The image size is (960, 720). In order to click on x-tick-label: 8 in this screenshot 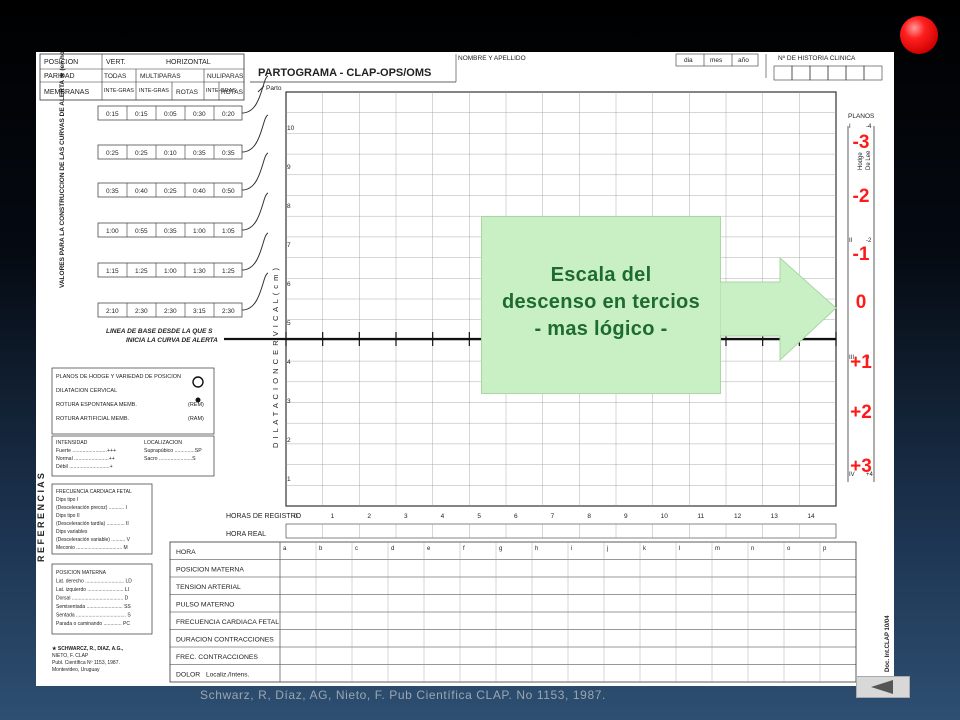, I will do `click(589, 516)`.